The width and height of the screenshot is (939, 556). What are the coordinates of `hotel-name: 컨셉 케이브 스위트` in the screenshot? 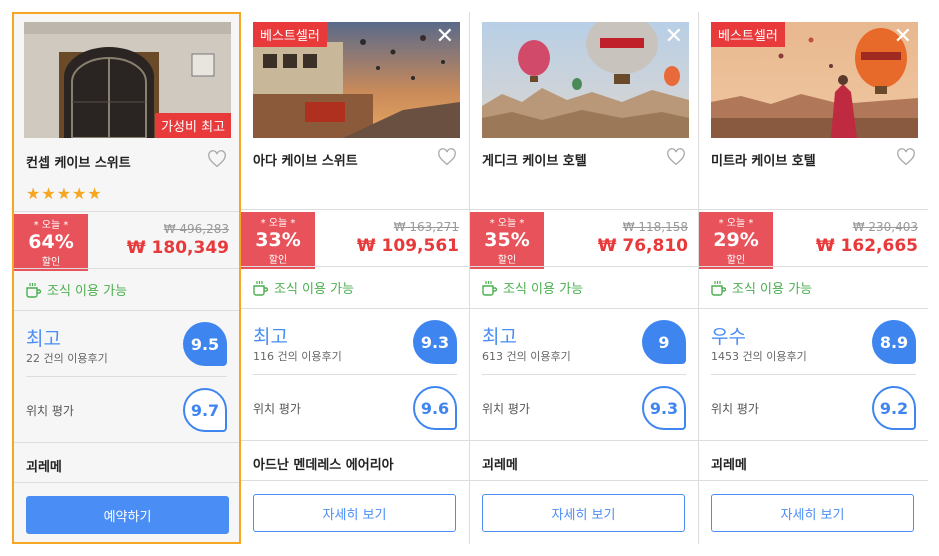 It's located at (78, 161).